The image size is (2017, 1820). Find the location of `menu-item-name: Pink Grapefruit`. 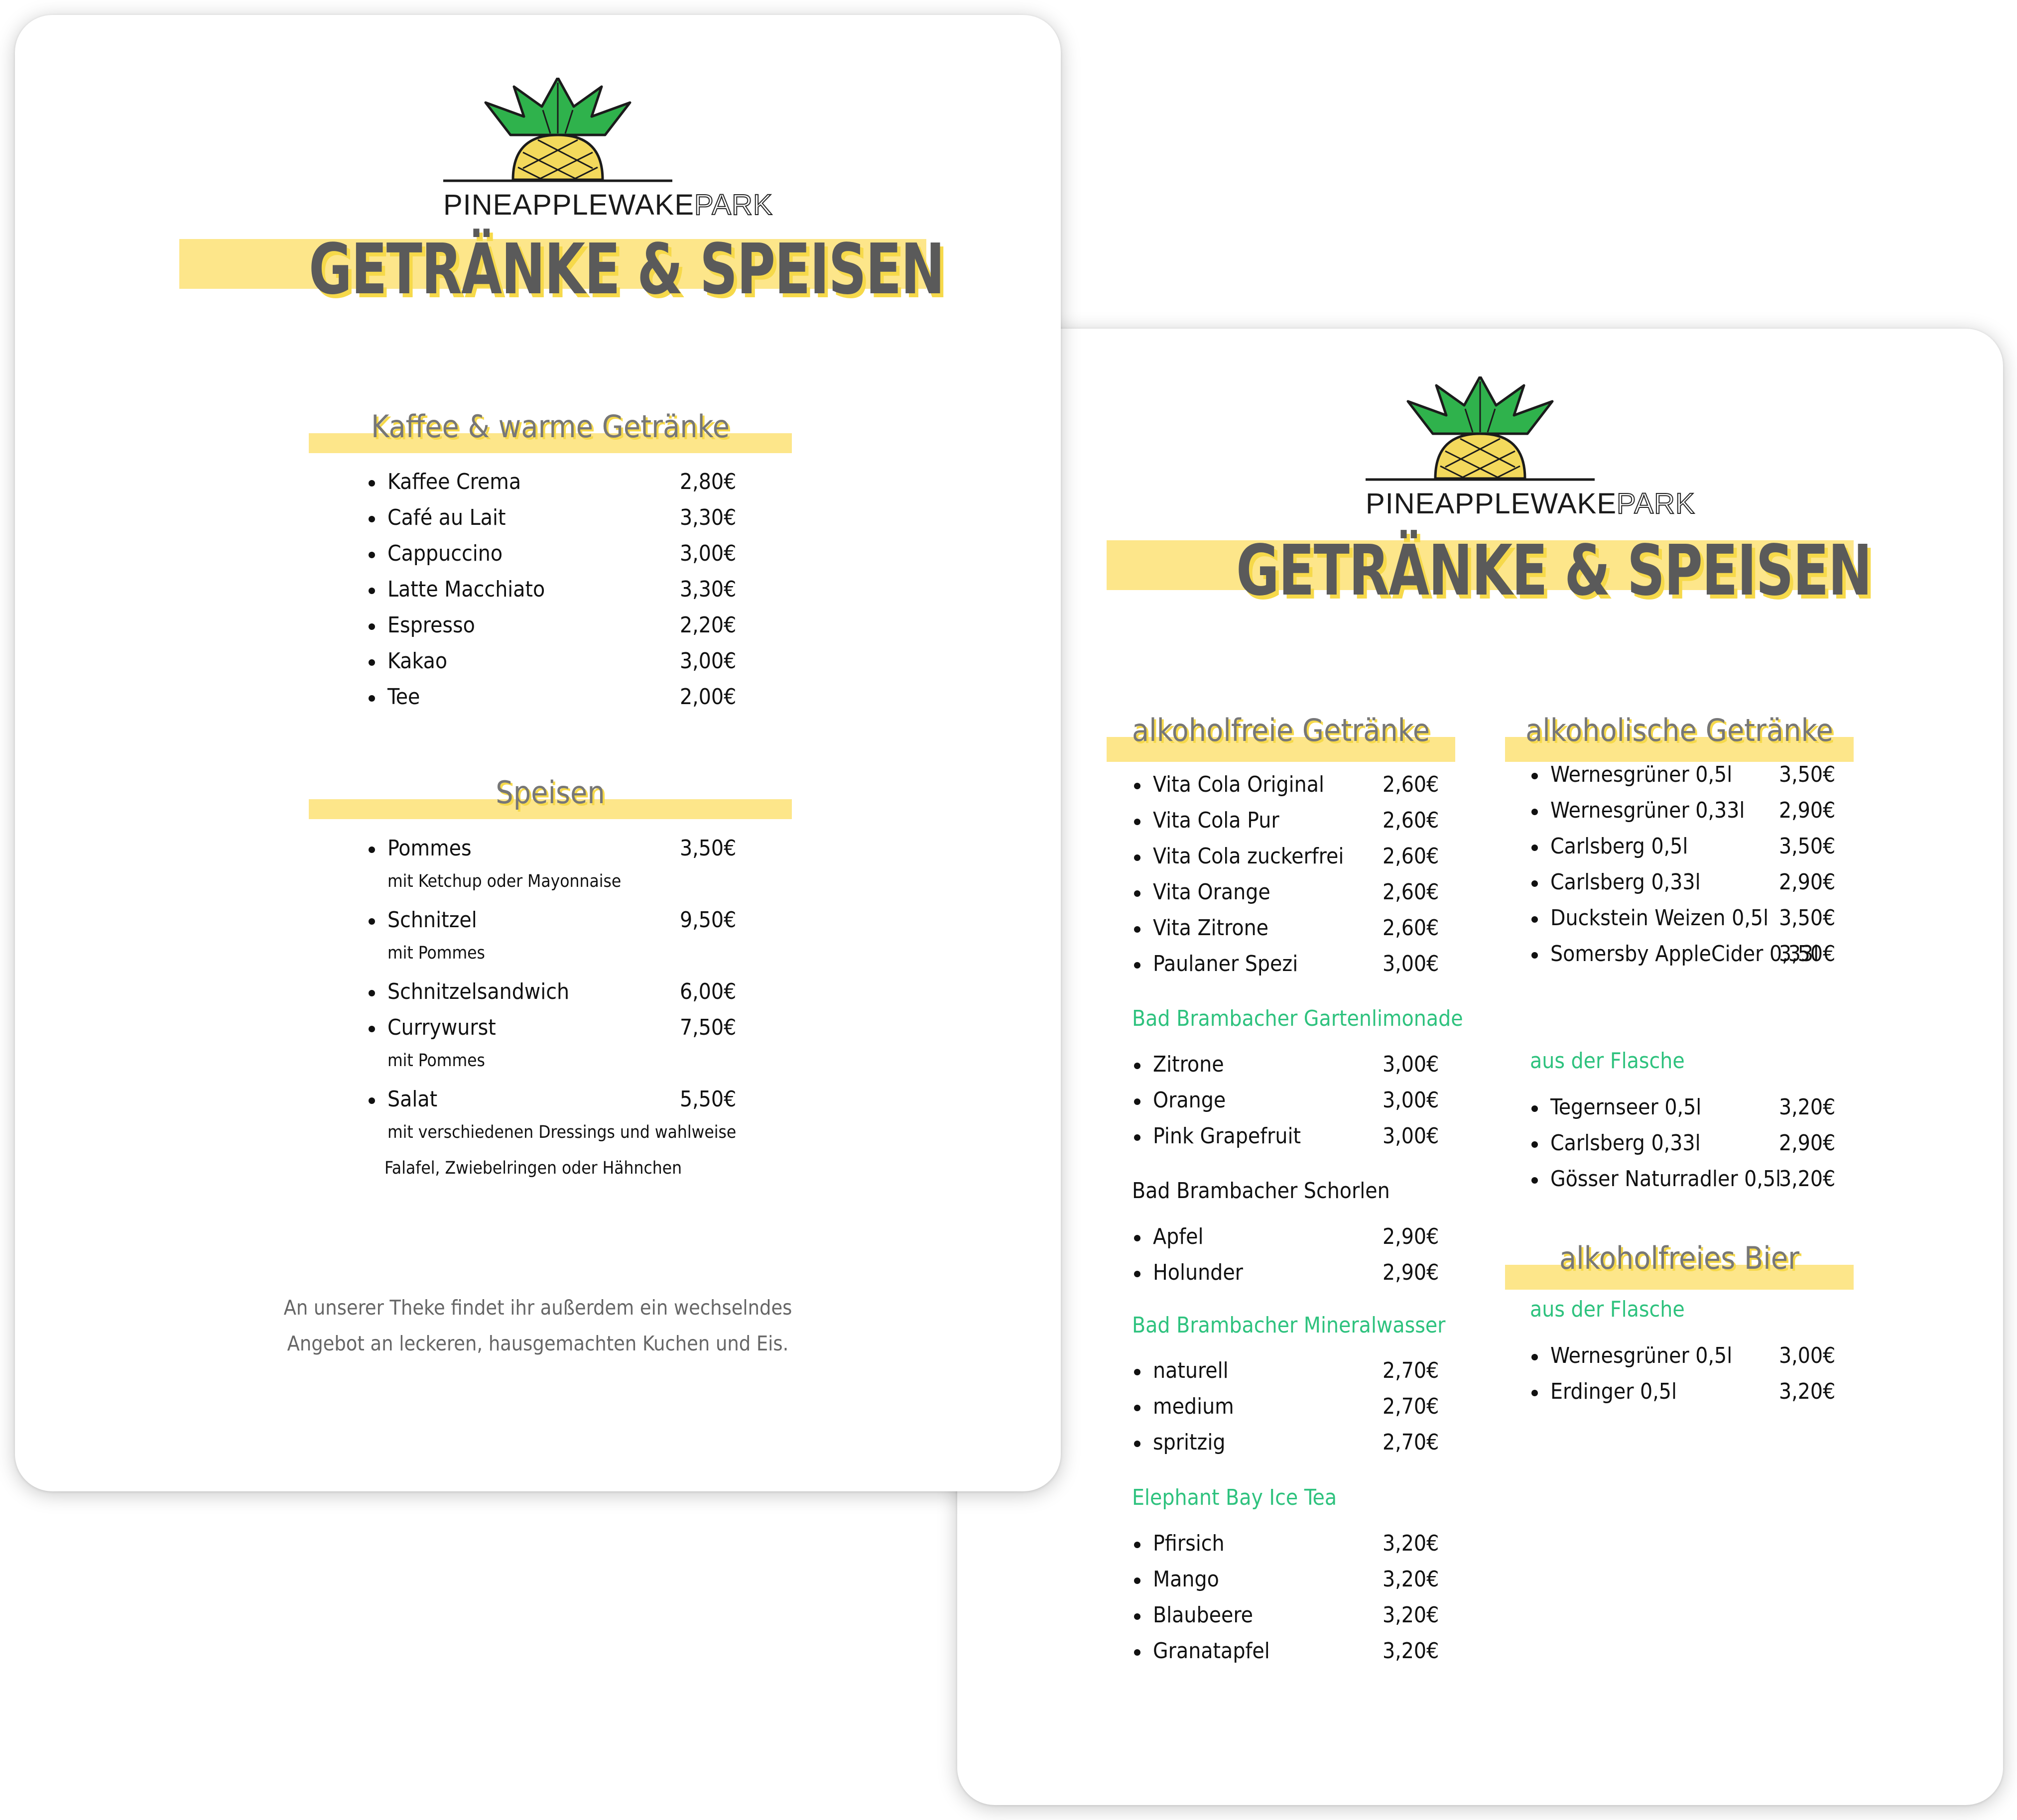

menu-item-name: Pink Grapefruit is located at coordinates (1227, 1136).